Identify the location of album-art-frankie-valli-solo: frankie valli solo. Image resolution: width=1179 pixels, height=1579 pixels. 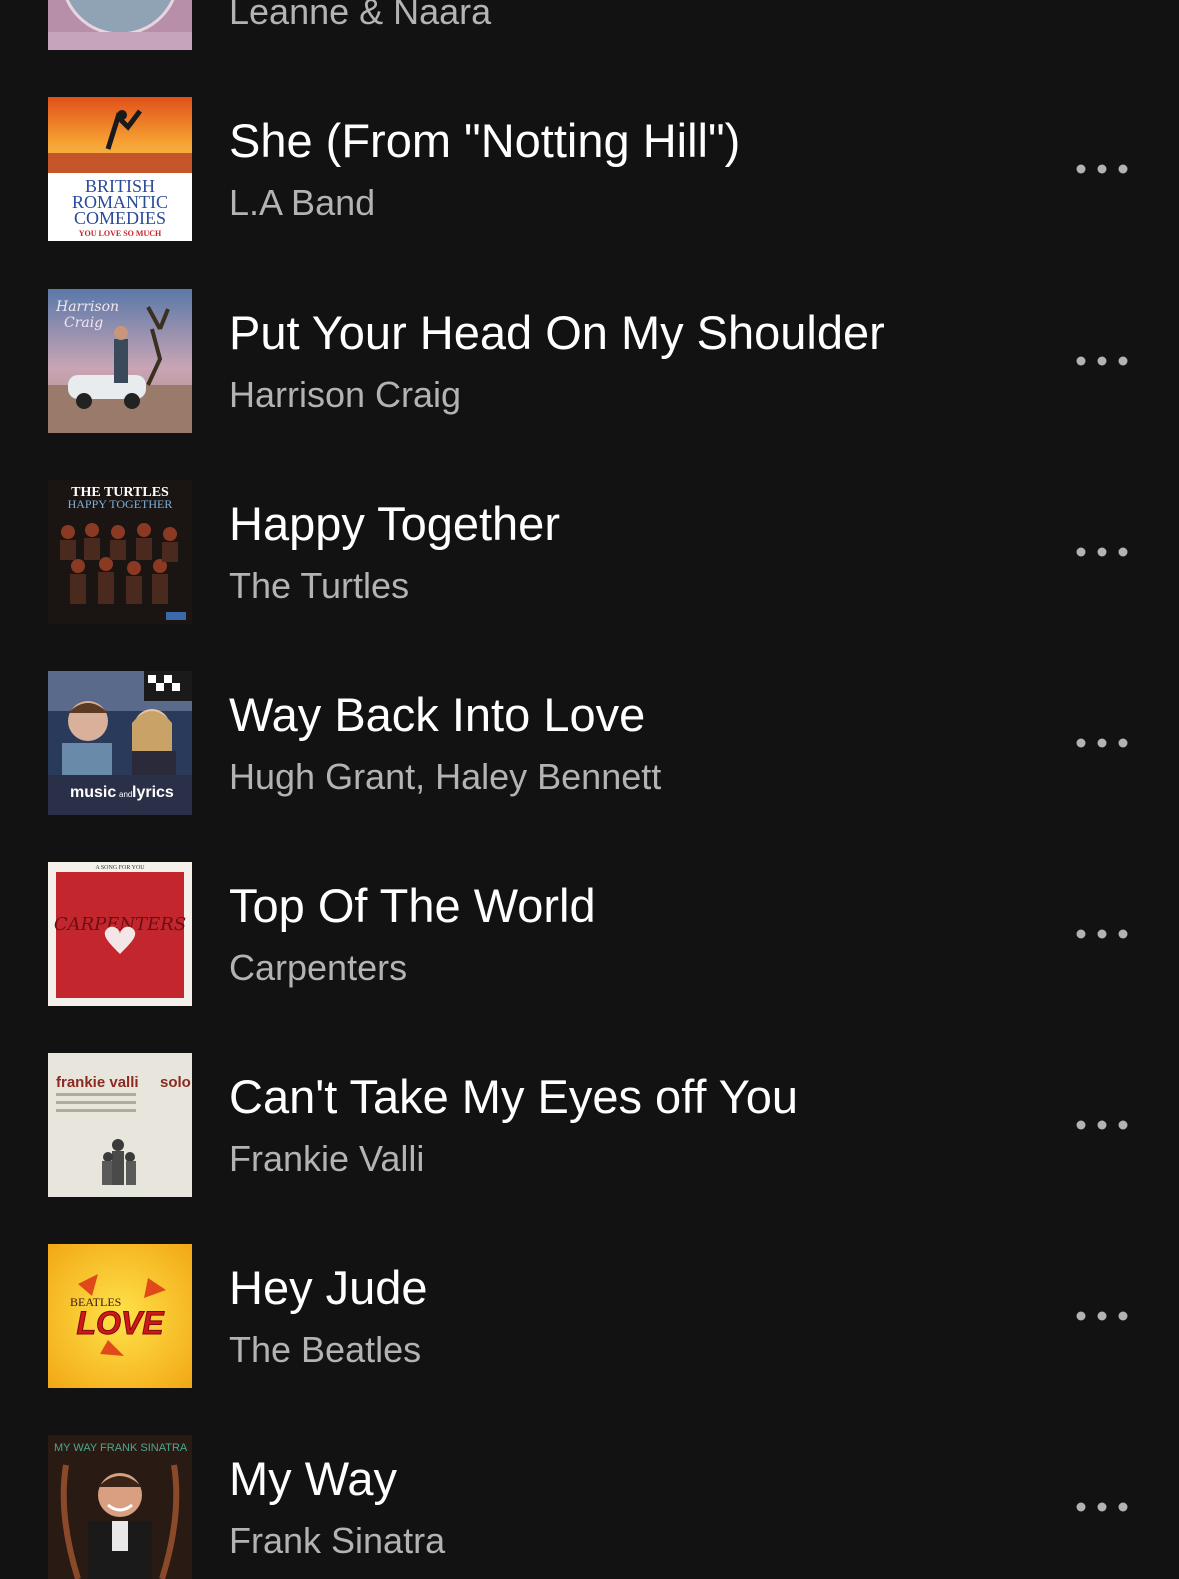
(120, 1125).